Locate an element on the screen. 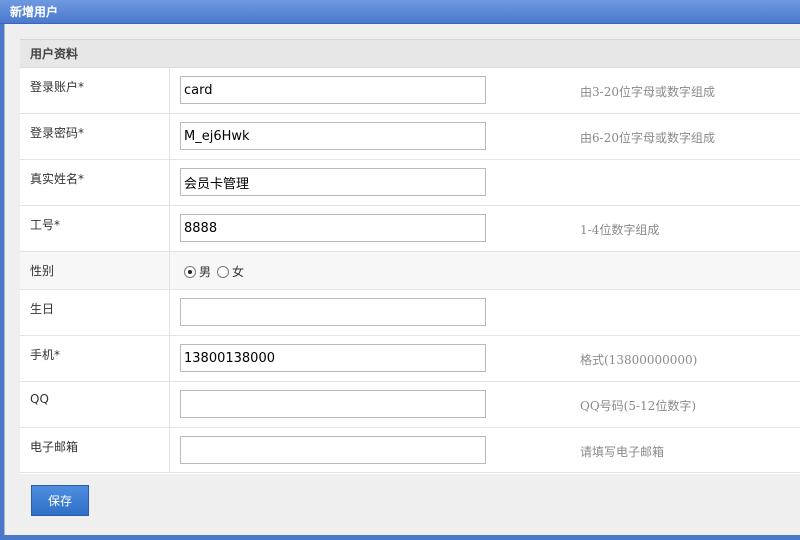 This screenshot has height=540, width=800. gender-label: 性别 is located at coordinates (95, 270).